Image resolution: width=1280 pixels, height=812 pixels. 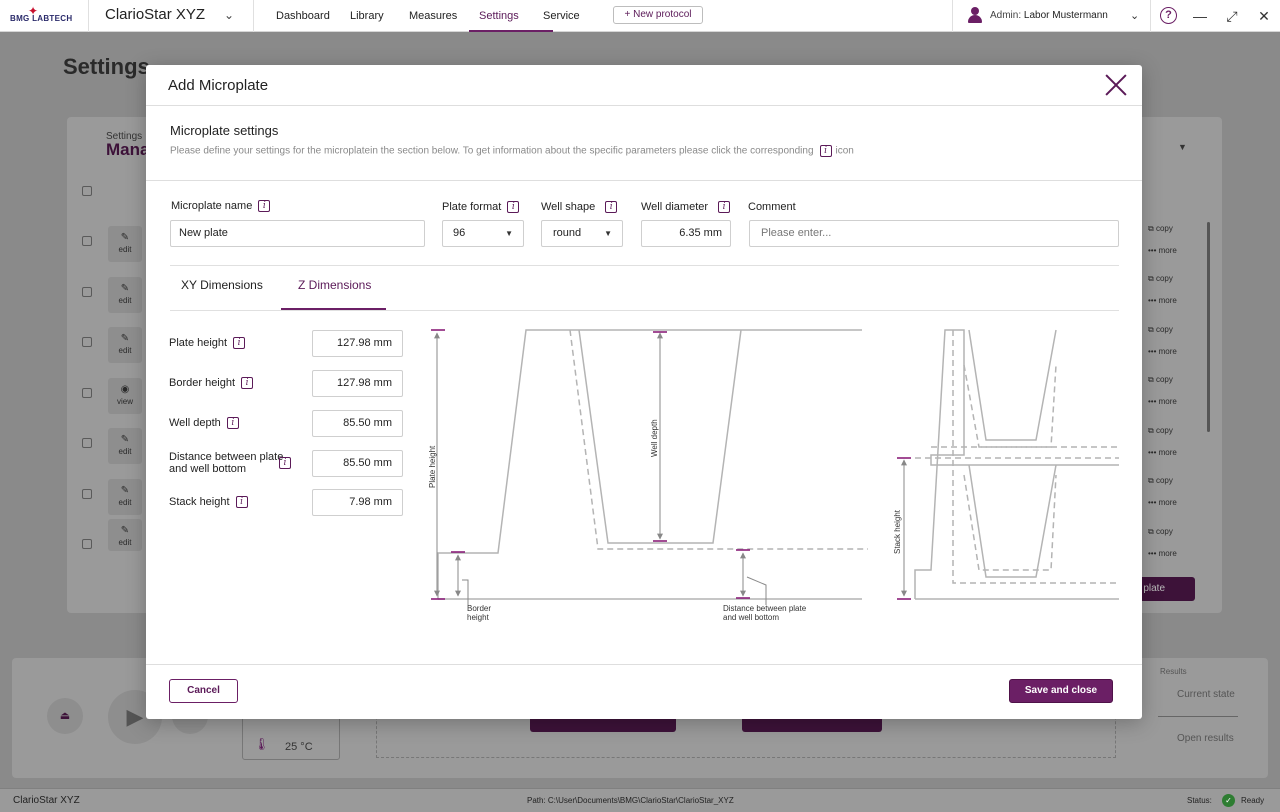 I want to click on section-subtitle: Microplate settings, so click(x=224, y=130).